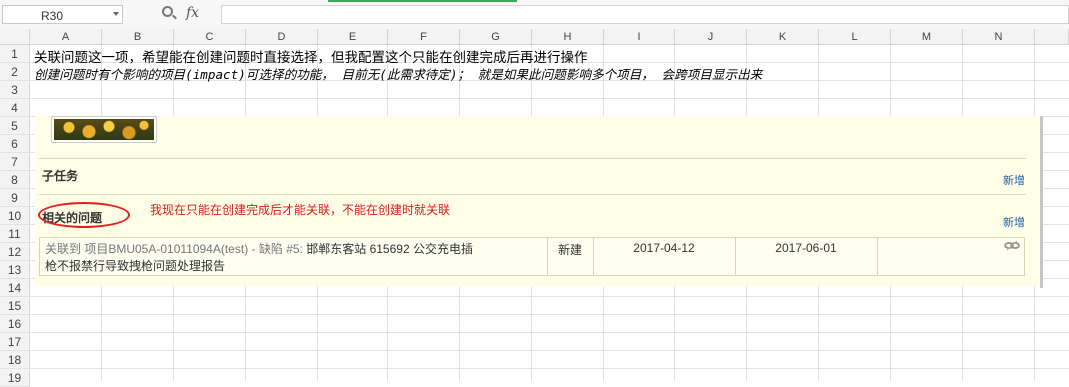 Image resolution: width=1069 pixels, height=387 pixels. Describe the element at coordinates (1052, 37) in the screenshot. I see `column-header-filler` at that location.